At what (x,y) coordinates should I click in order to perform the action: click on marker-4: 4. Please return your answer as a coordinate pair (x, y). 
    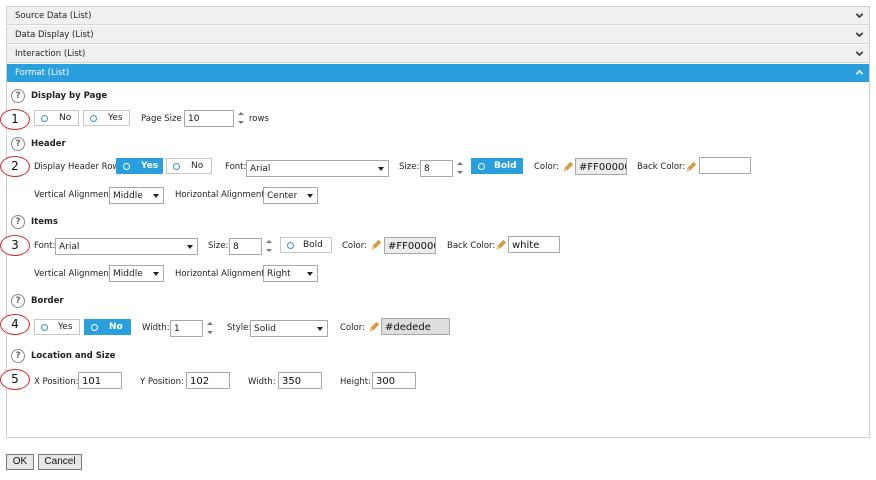
    Looking at the image, I should click on (15, 324).